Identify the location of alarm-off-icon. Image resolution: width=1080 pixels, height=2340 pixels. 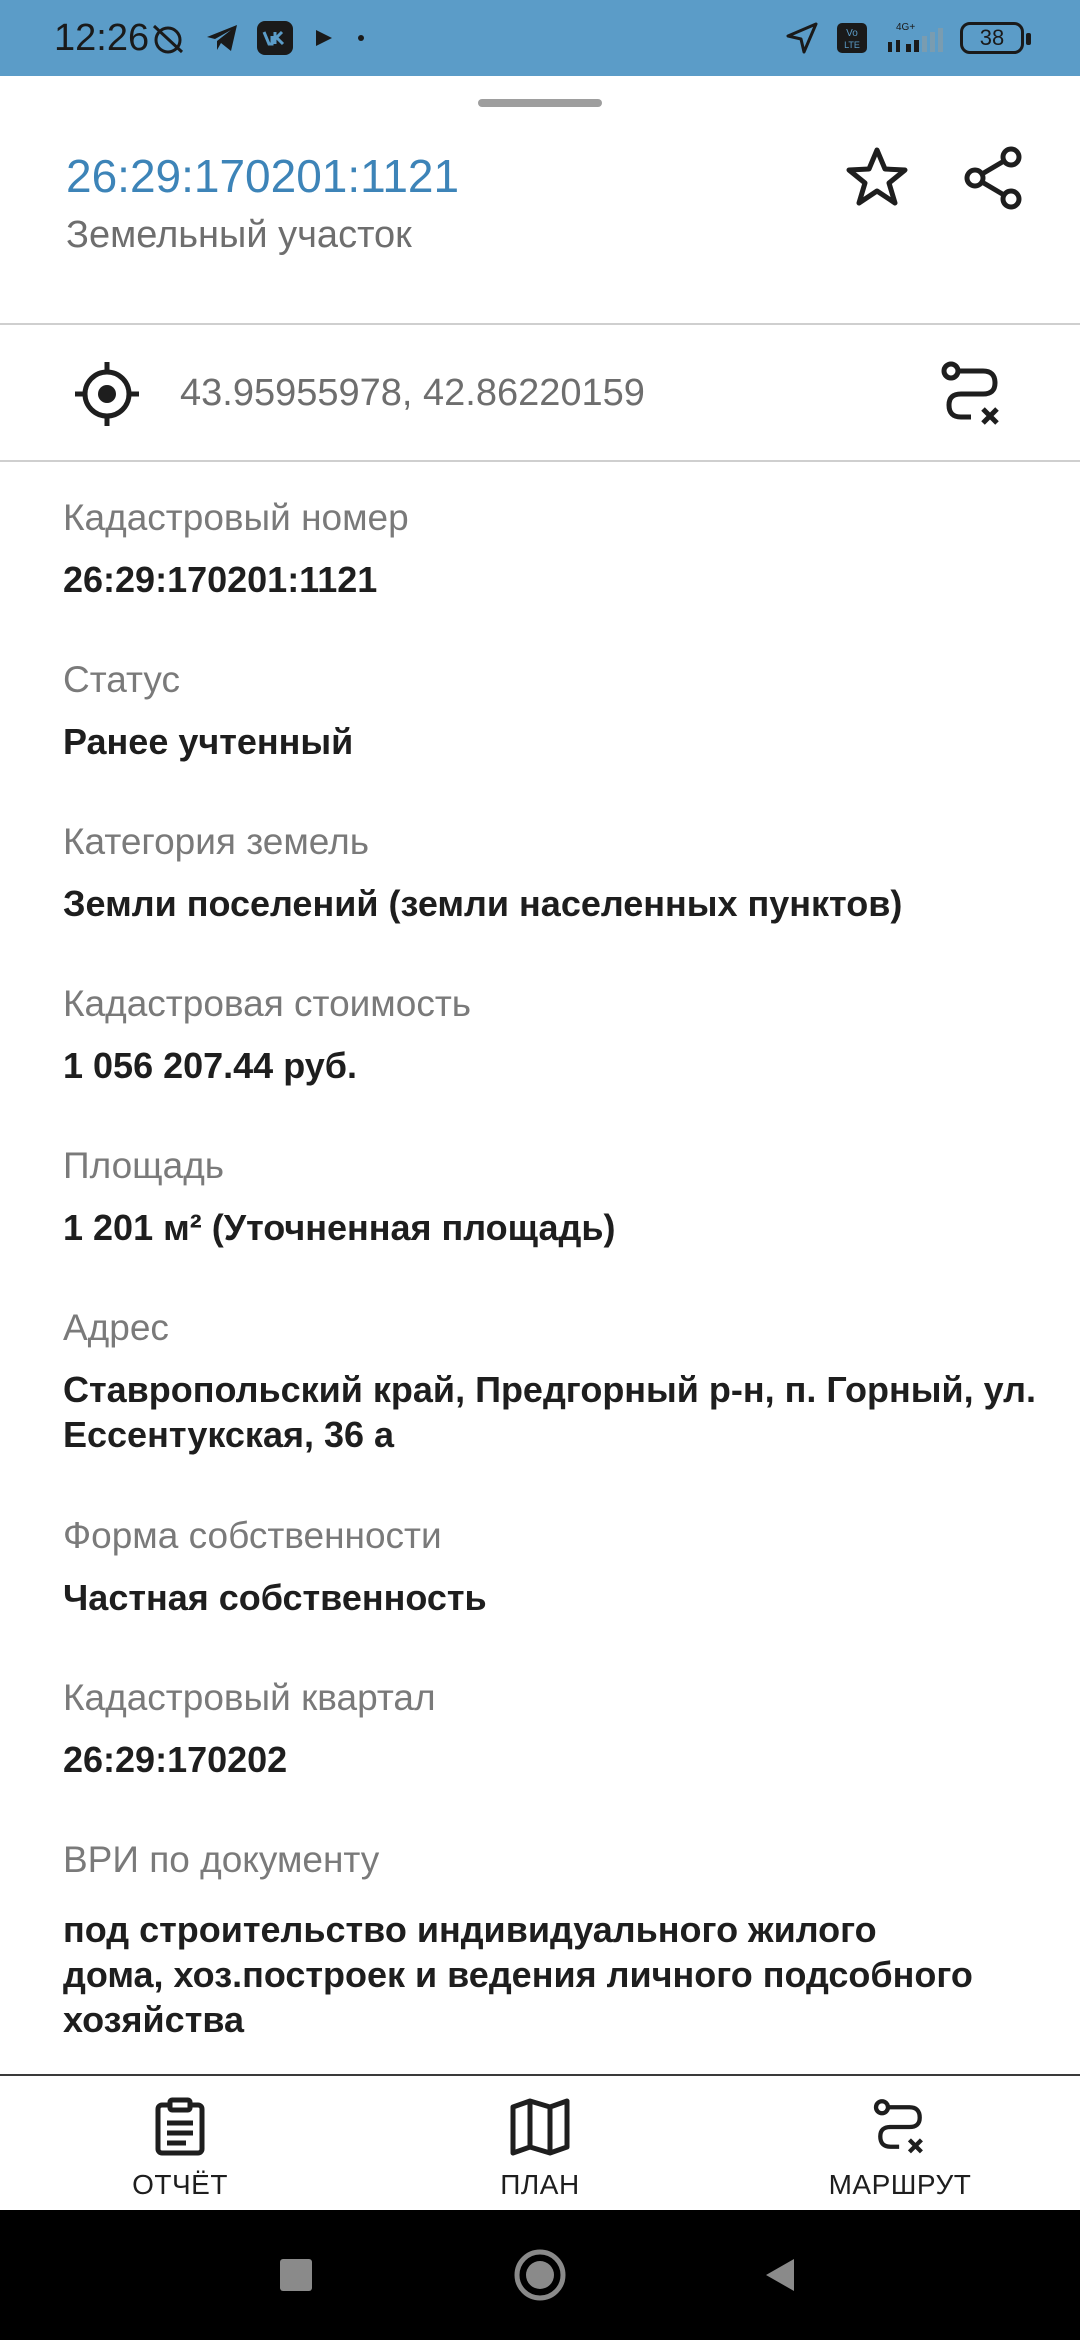
(168, 39).